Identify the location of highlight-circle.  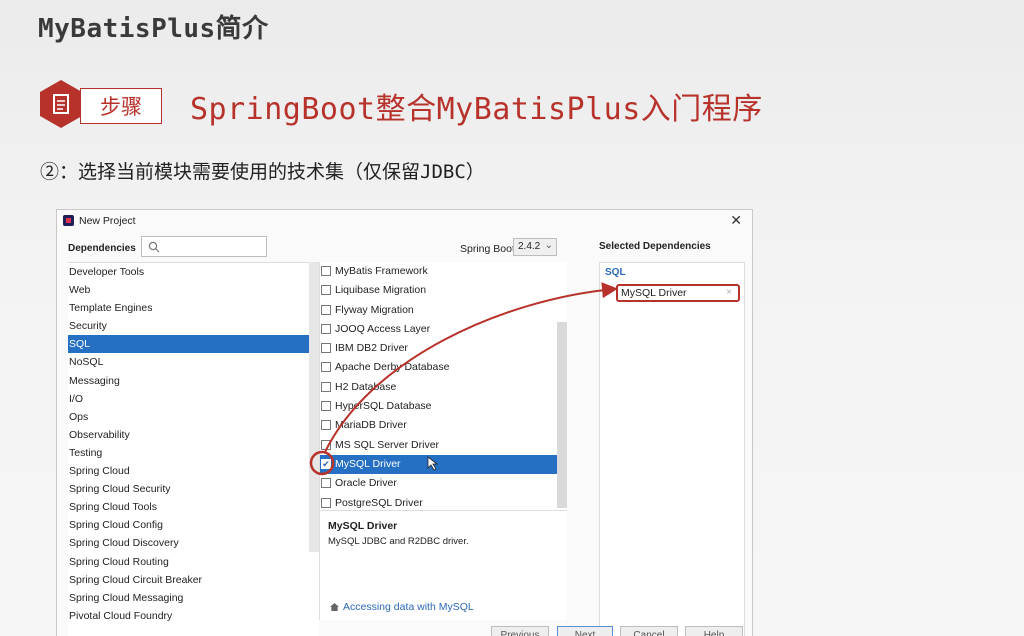
(322, 463).